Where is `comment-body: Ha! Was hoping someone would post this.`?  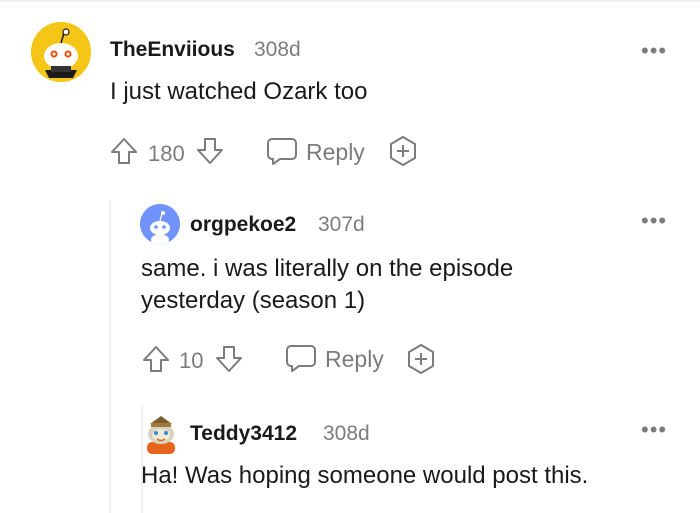
comment-body: Ha! Was hoping someone would post this. is located at coordinates (365, 475).